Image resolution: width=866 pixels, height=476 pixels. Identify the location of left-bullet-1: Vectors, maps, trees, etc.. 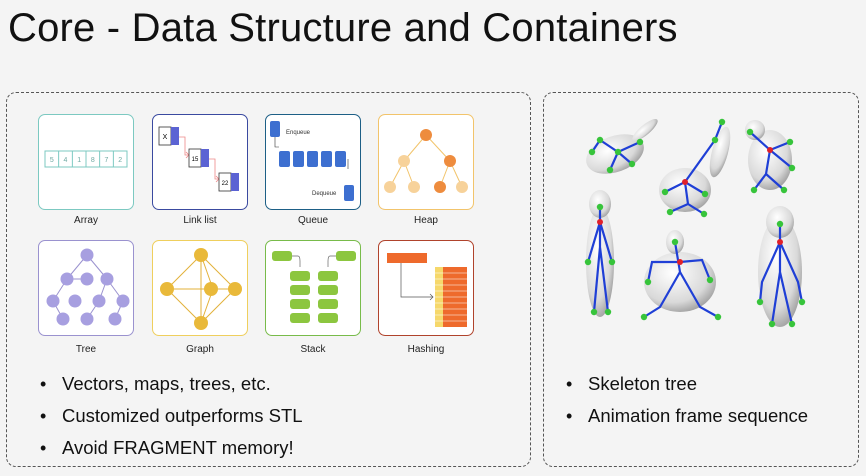
(168, 388).